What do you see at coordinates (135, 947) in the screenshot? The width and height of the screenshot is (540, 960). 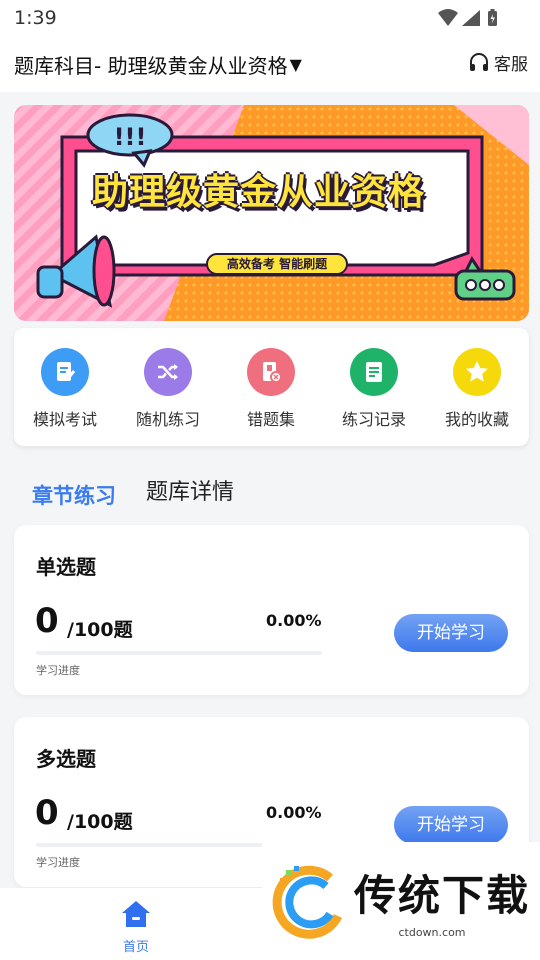 I see `nav-home-label: 首页` at bounding box center [135, 947].